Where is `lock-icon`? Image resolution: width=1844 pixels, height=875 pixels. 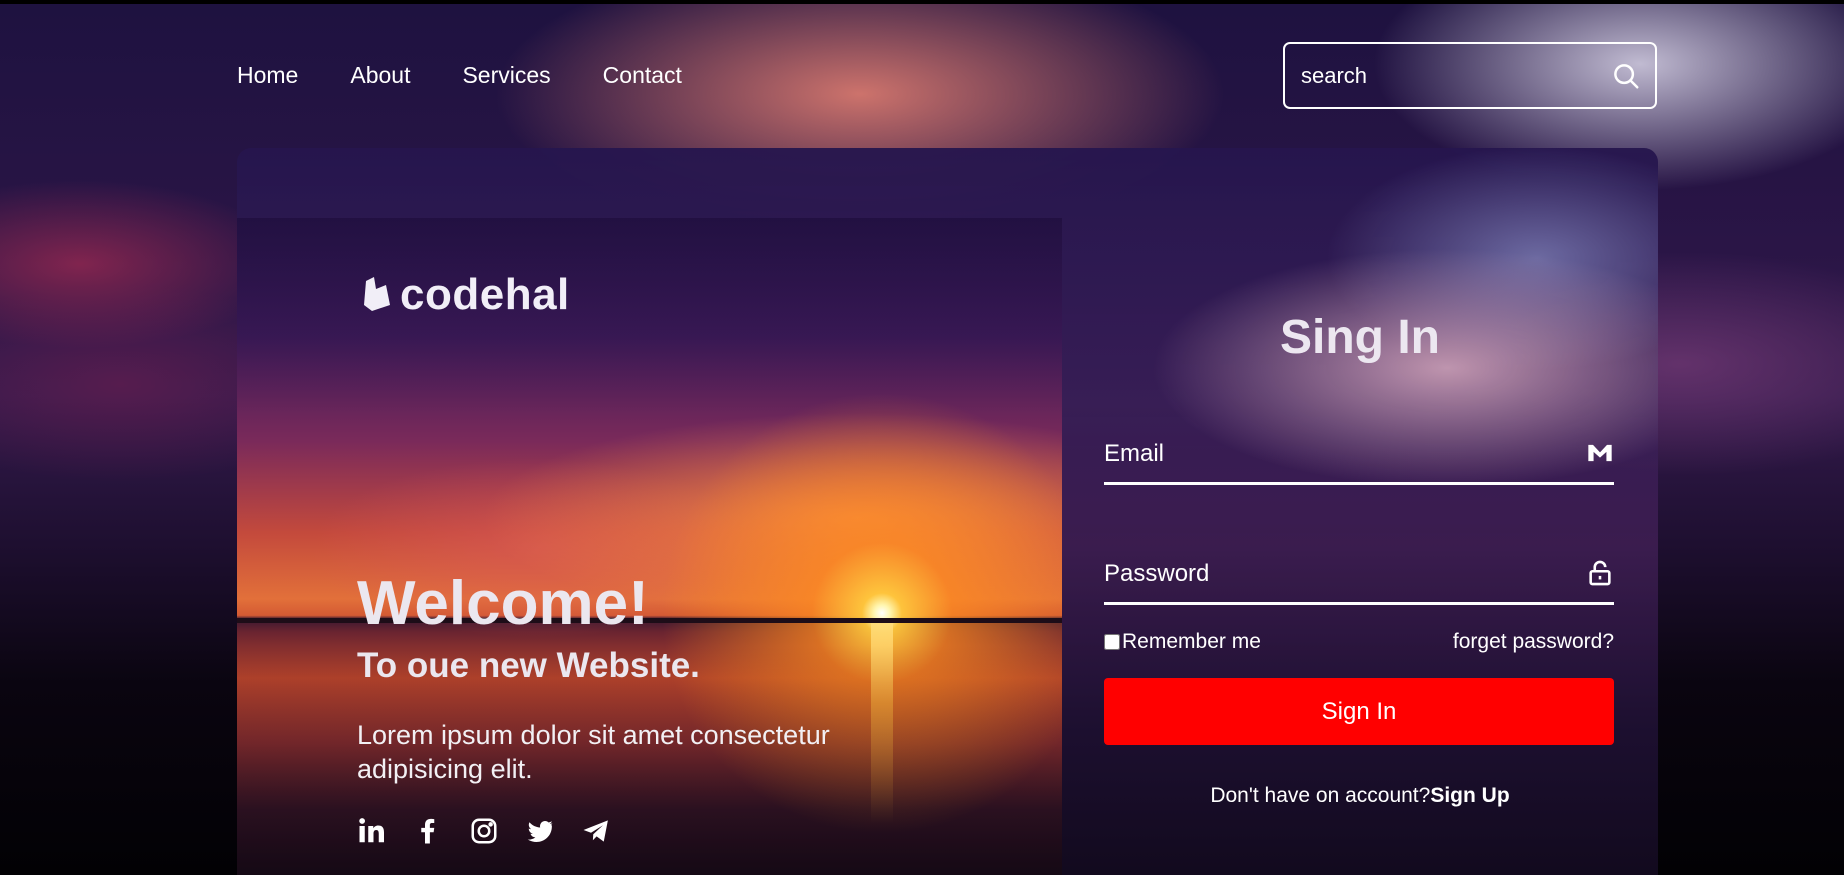
lock-icon is located at coordinates (1600, 573).